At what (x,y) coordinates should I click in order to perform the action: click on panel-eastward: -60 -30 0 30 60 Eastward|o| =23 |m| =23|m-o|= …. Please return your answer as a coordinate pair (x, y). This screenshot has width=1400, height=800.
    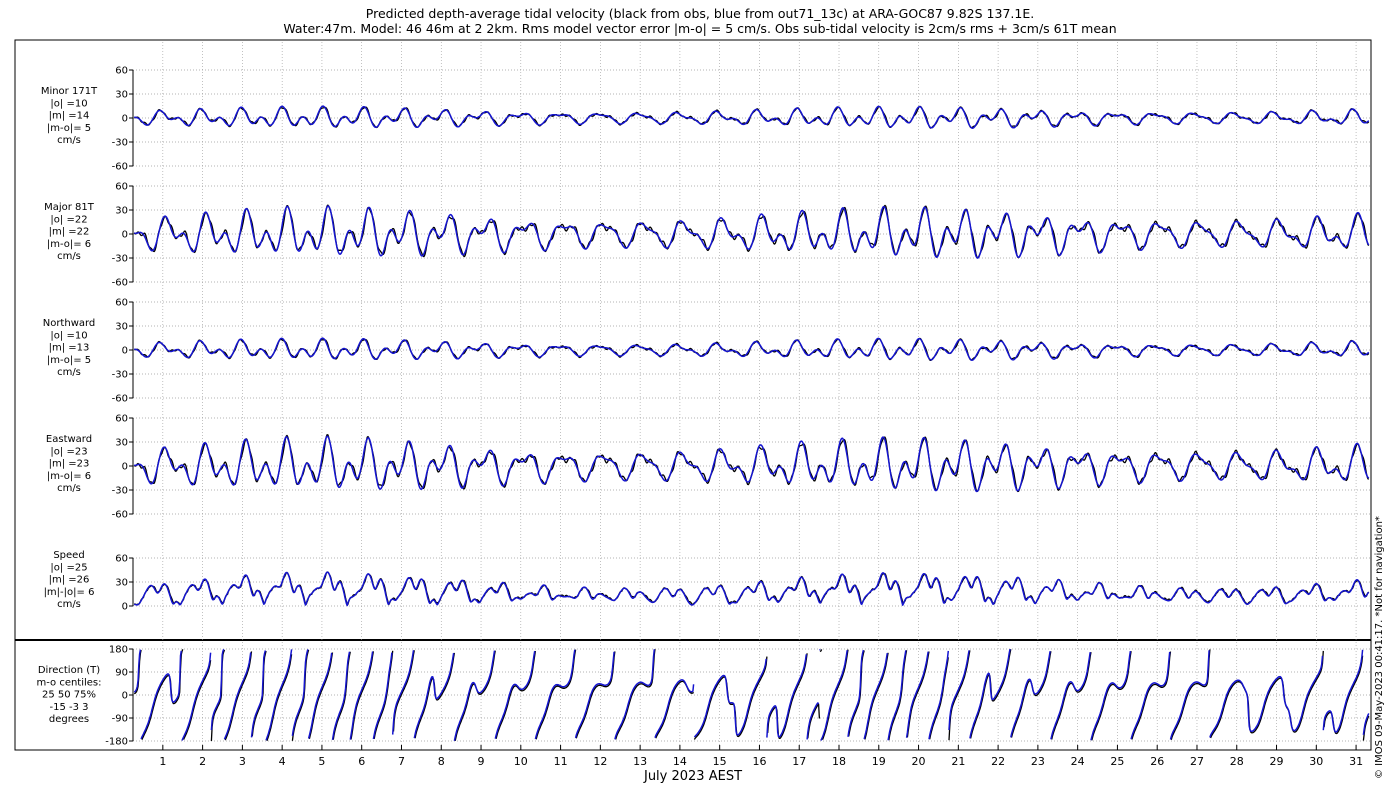
    Looking at the image, I should click on (708, 467).